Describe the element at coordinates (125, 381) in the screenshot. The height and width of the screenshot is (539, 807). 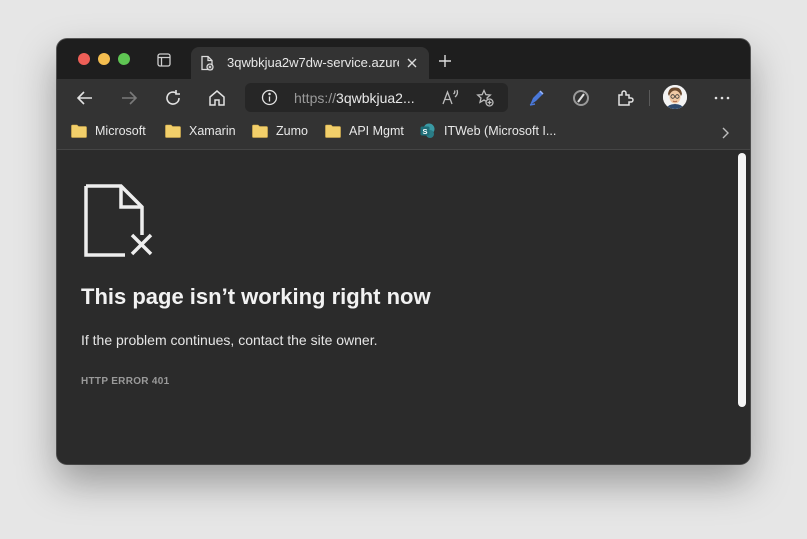
I see `error-code: HTTP ERROR 401` at that location.